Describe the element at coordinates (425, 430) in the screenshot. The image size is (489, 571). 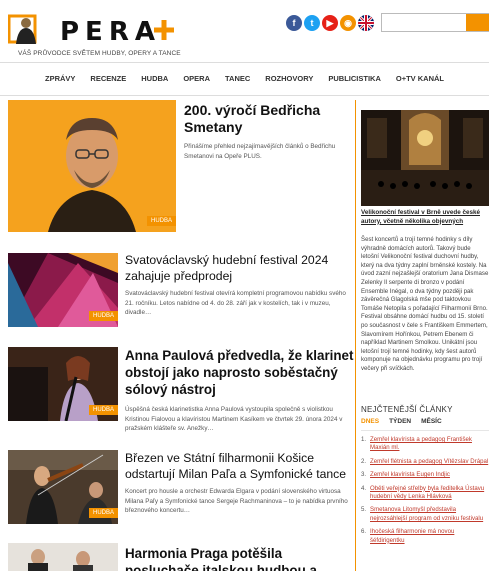
I see `tabs-divider` at that location.